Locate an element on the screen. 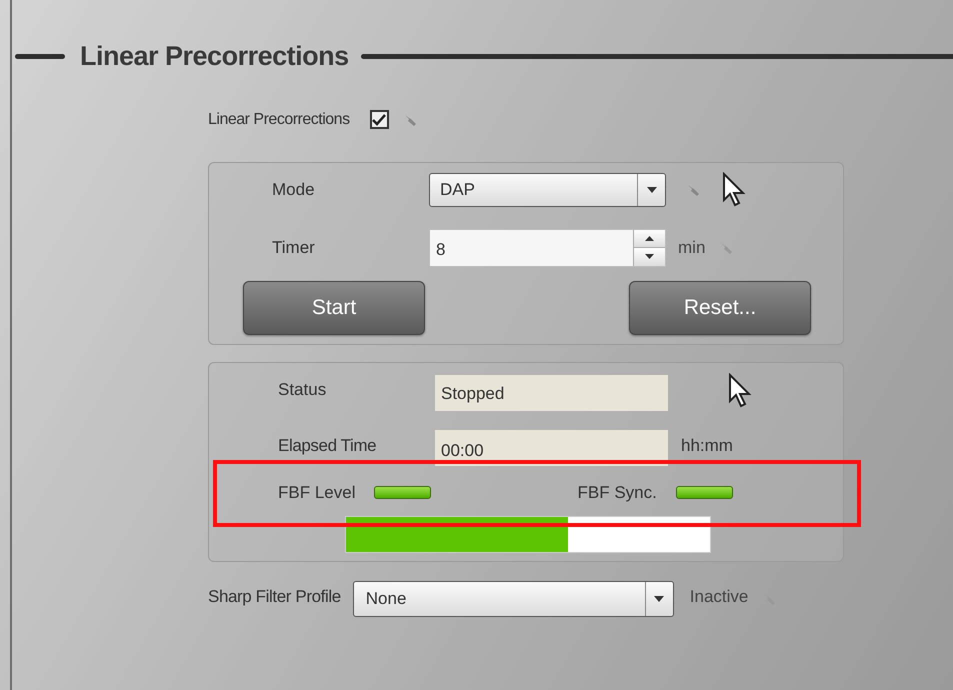 The height and width of the screenshot is (690, 953). field-label: Mode is located at coordinates (294, 189).